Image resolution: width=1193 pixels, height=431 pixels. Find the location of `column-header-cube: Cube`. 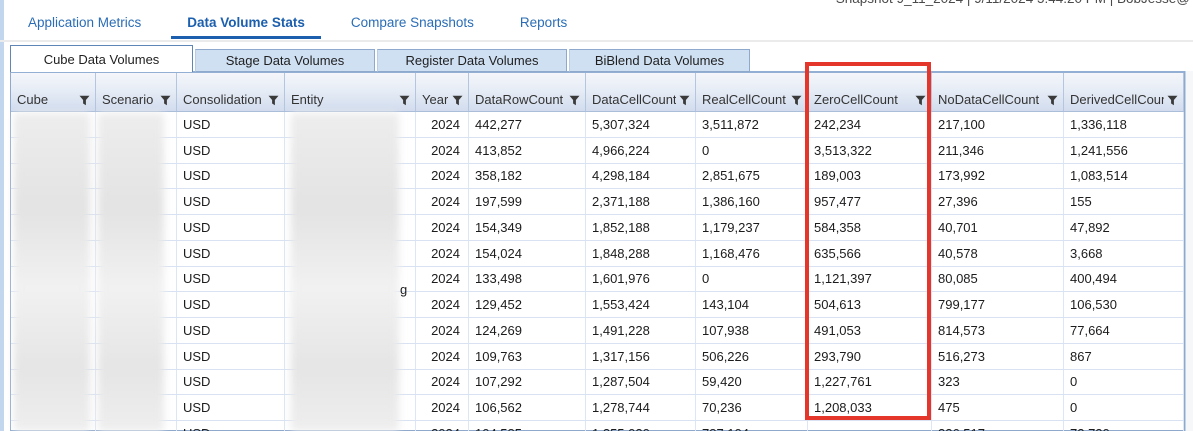

column-header-cube: Cube is located at coordinates (53, 92).